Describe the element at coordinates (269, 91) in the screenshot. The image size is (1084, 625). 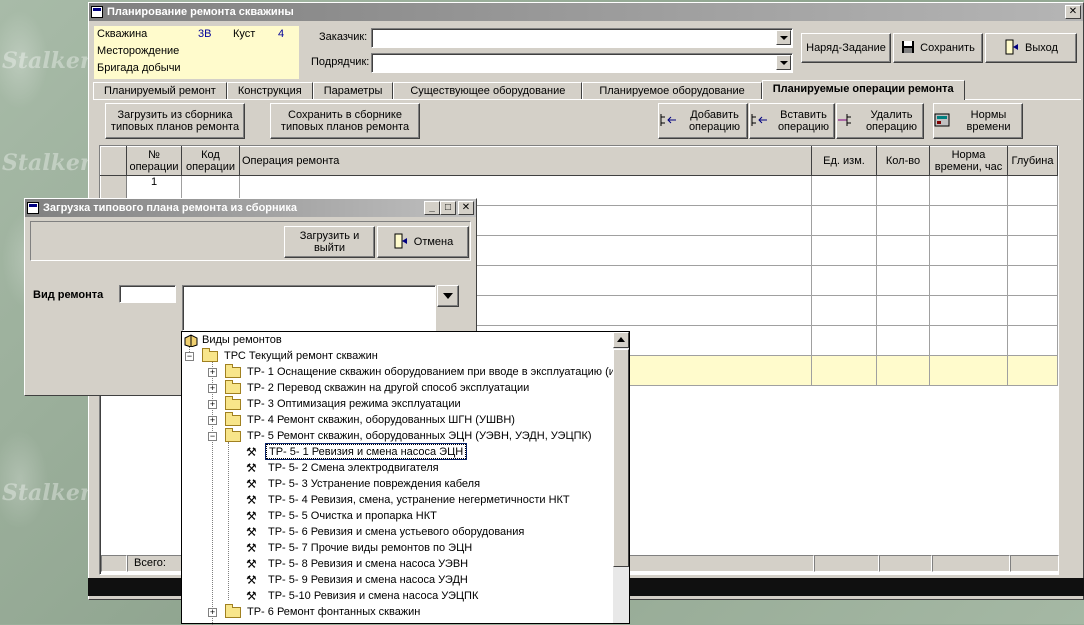
I see `tab-construction: Конструкция` at that location.